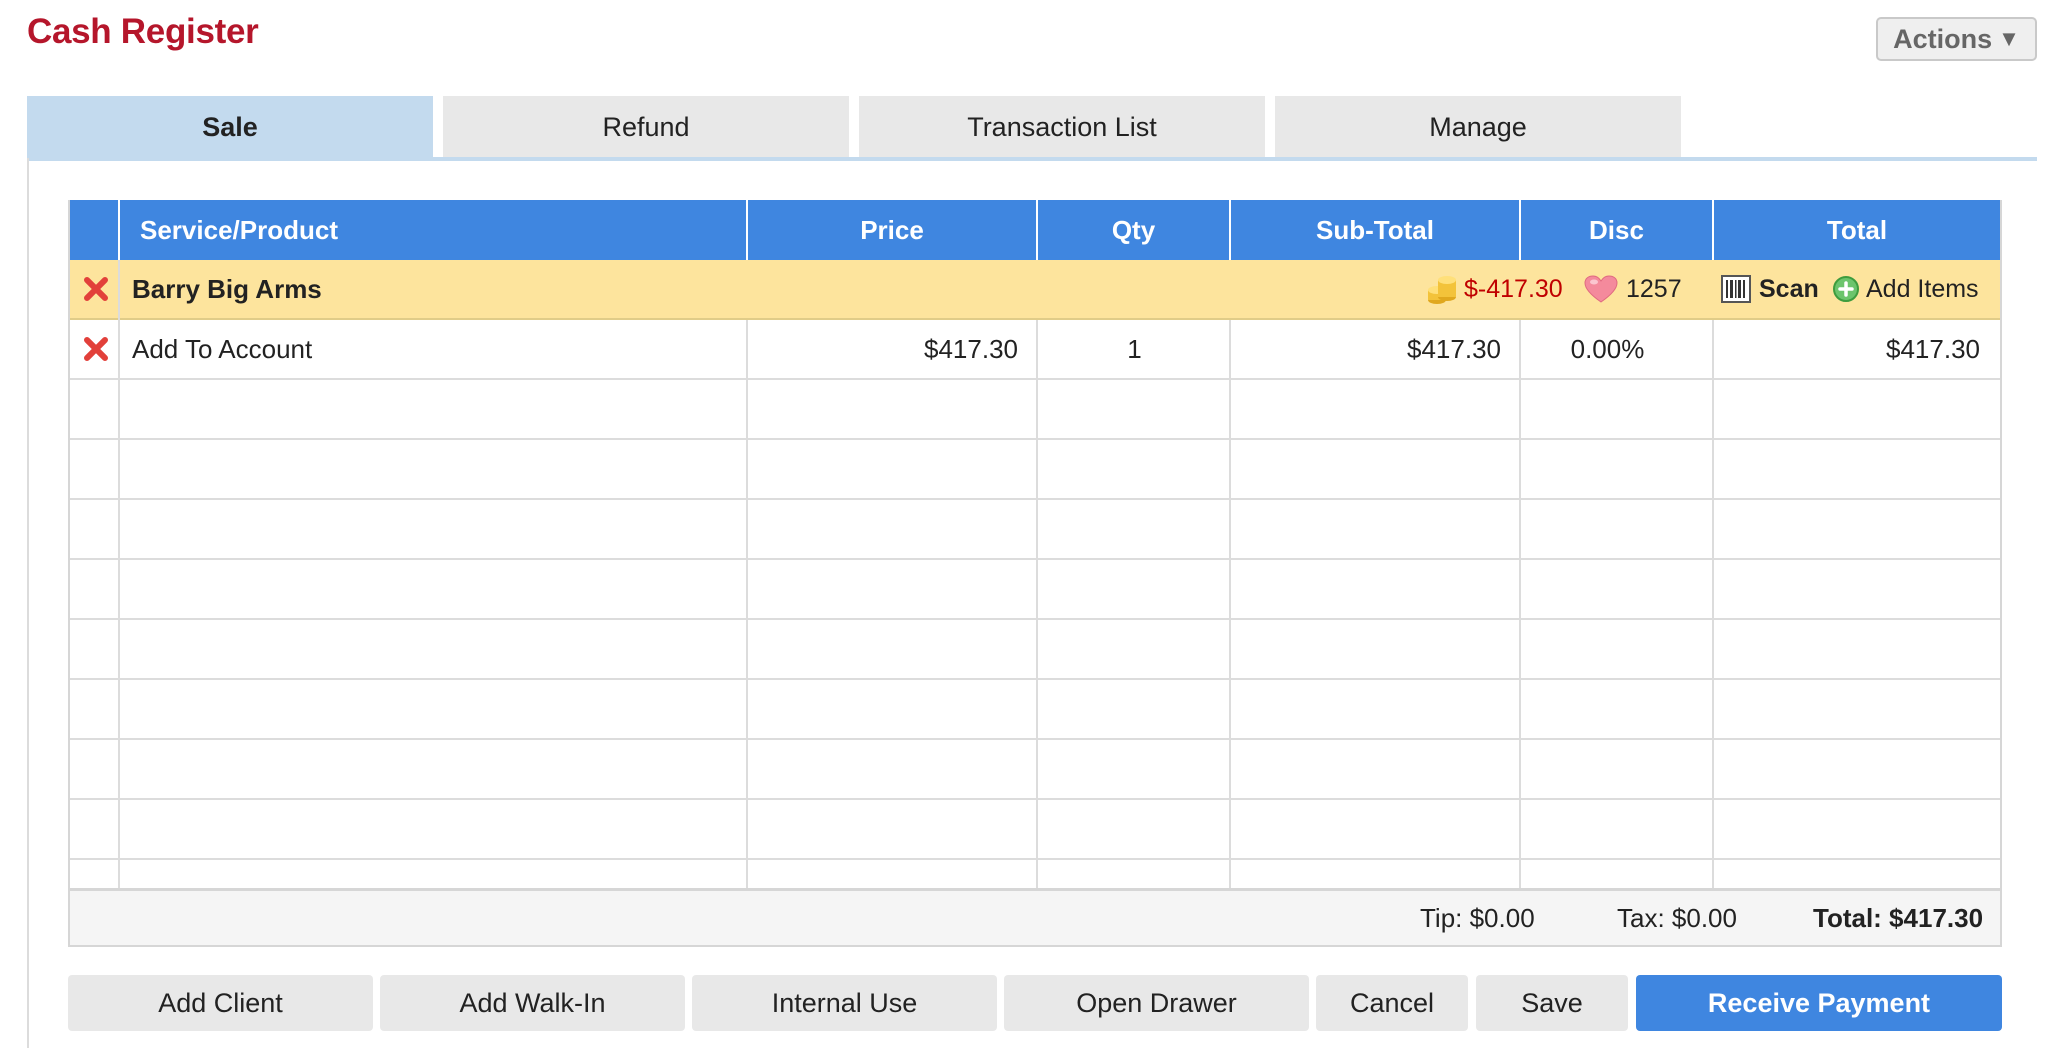 This screenshot has height=1048, width=2060. Describe the element at coordinates (1134, 349) in the screenshot. I see `item-qty: 1` at that location.